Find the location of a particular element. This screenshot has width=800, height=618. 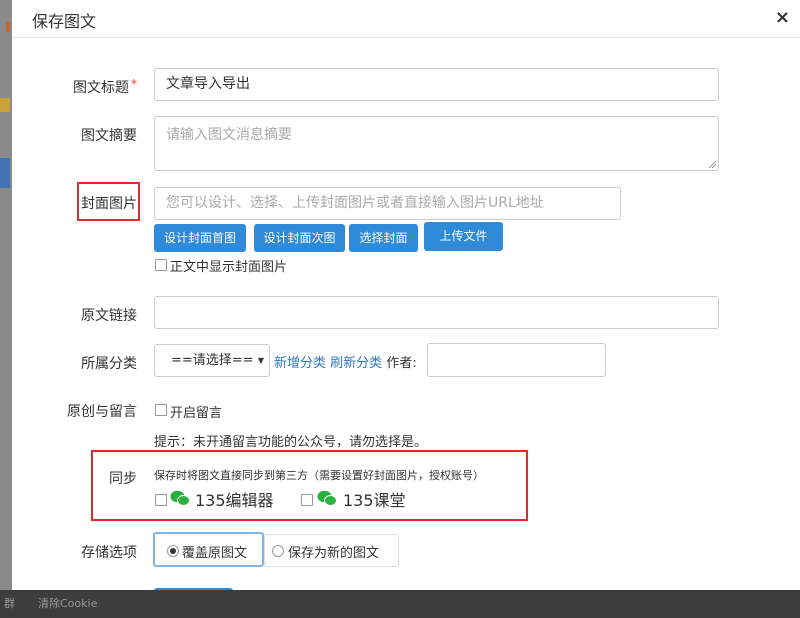

storage-label: 存储选项 is located at coordinates (109, 553).